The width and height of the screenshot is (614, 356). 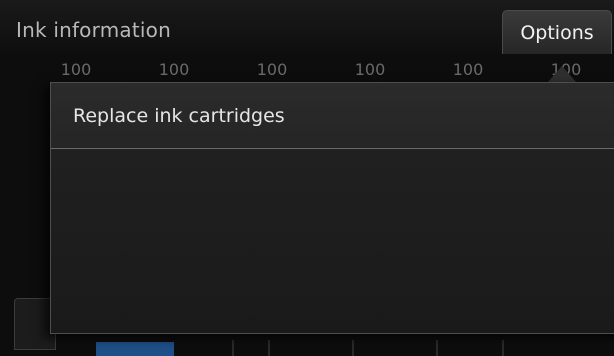 What do you see at coordinates (93, 30) in the screenshot?
I see `page-title: Ink information` at bounding box center [93, 30].